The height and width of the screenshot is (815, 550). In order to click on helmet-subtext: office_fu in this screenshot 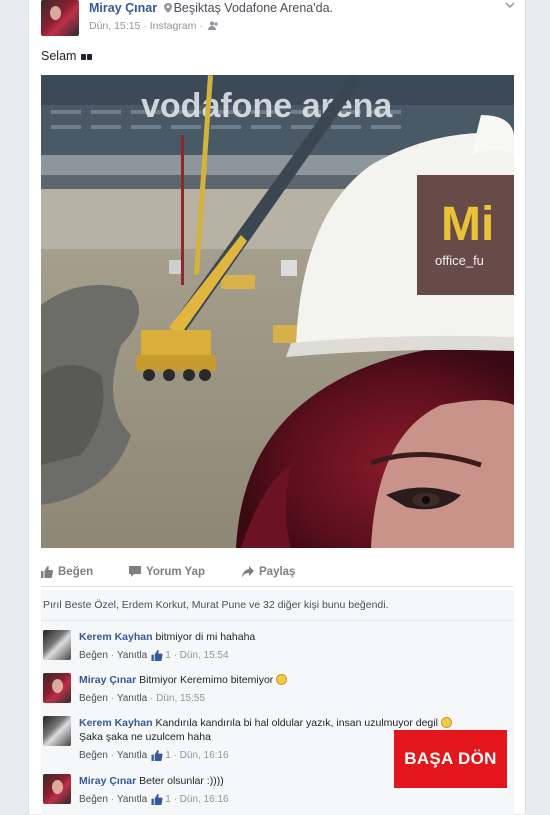, I will do `click(459, 260)`.